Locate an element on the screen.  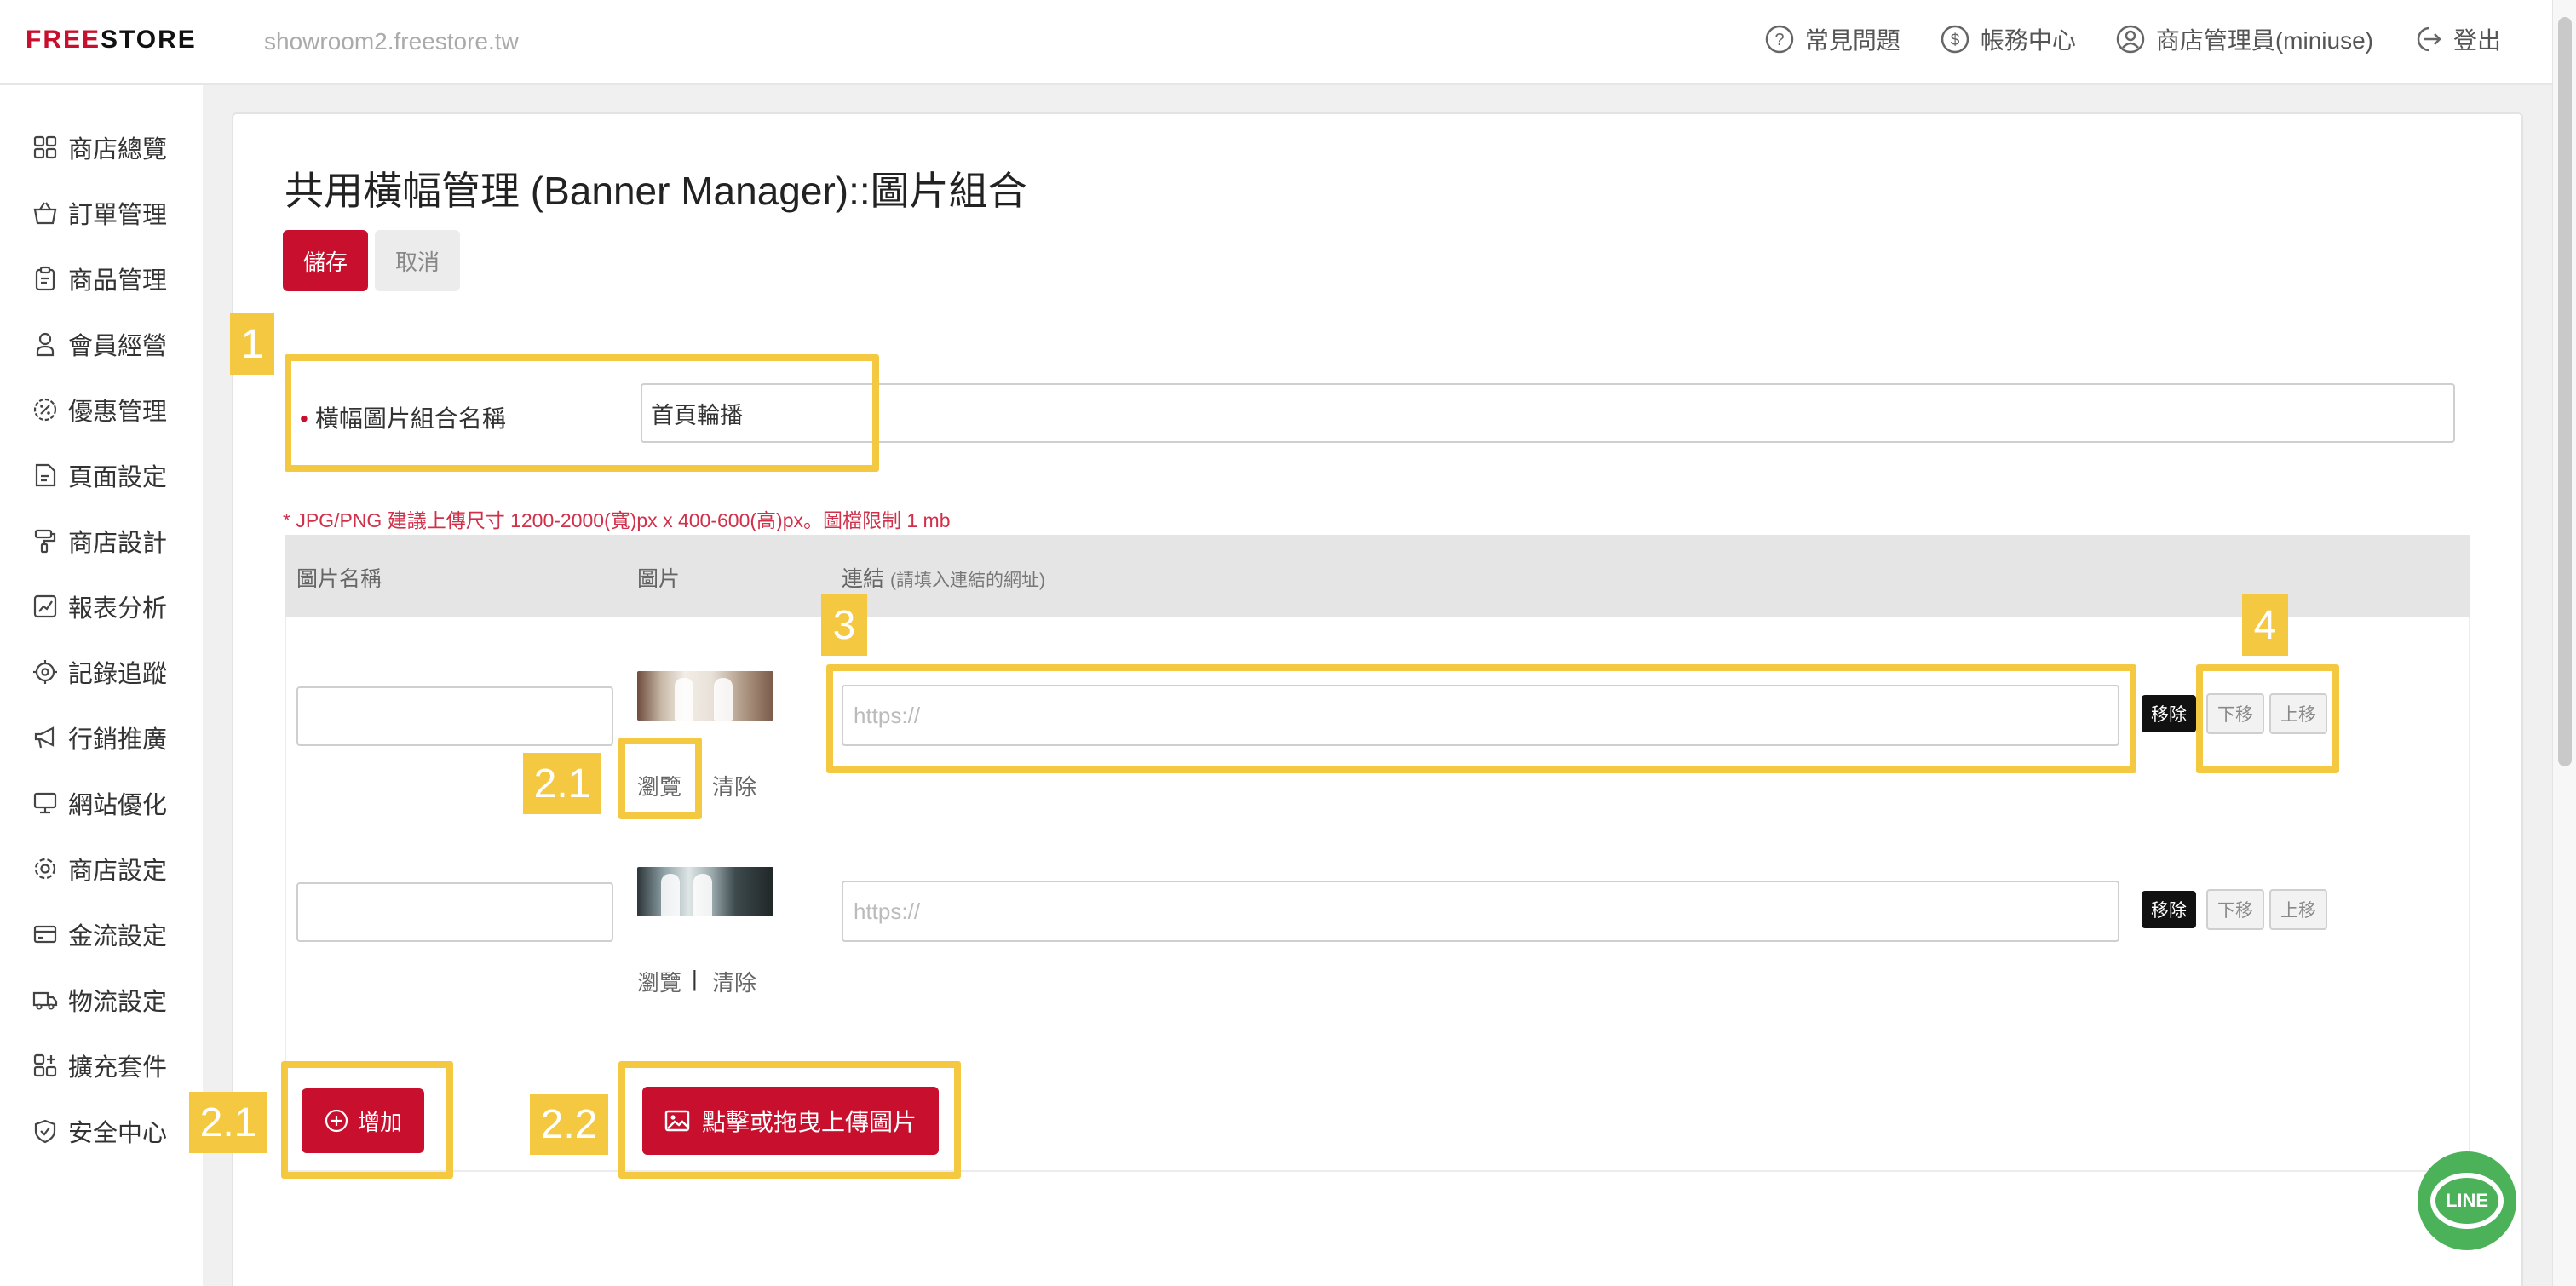
question-circle-icon: ? is located at coordinates (1780, 39).